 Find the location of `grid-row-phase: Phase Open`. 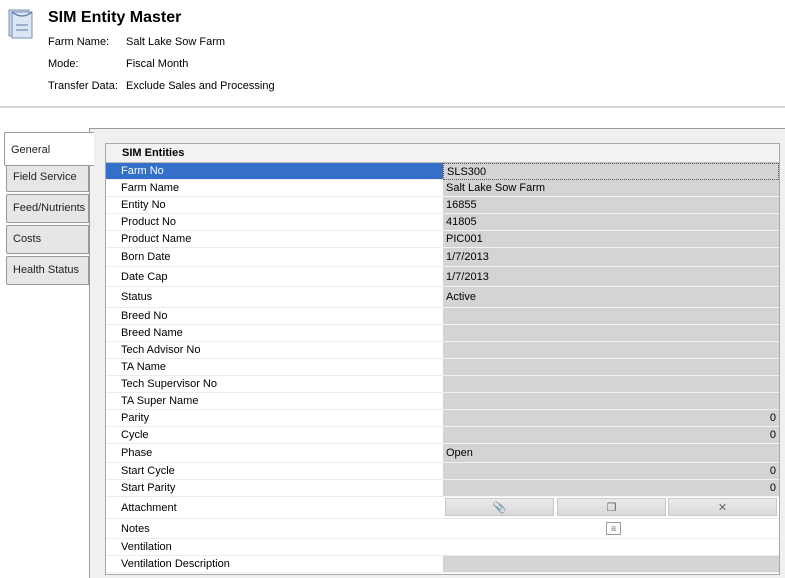

grid-row-phase: Phase Open is located at coordinates (442, 453).